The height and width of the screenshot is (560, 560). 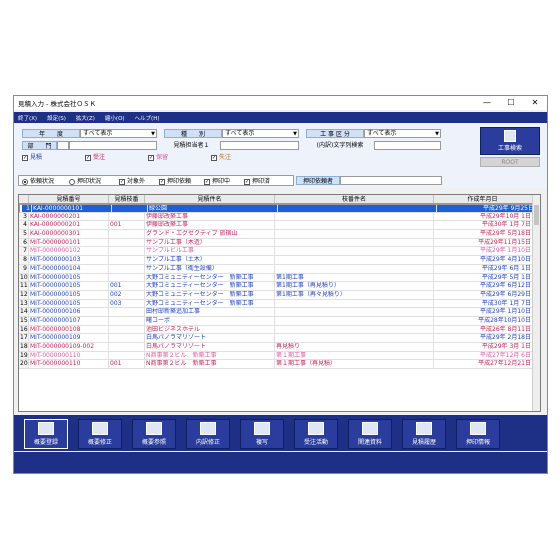 I want to click on minimize-button: —, so click(x=487, y=103).